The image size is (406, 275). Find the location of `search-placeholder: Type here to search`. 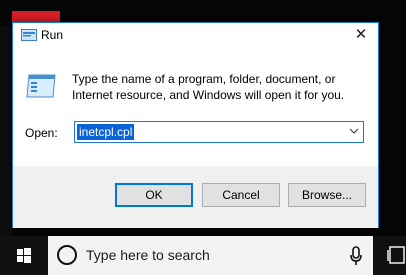

search-placeholder: Type here to search is located at coordinates (148, 255).